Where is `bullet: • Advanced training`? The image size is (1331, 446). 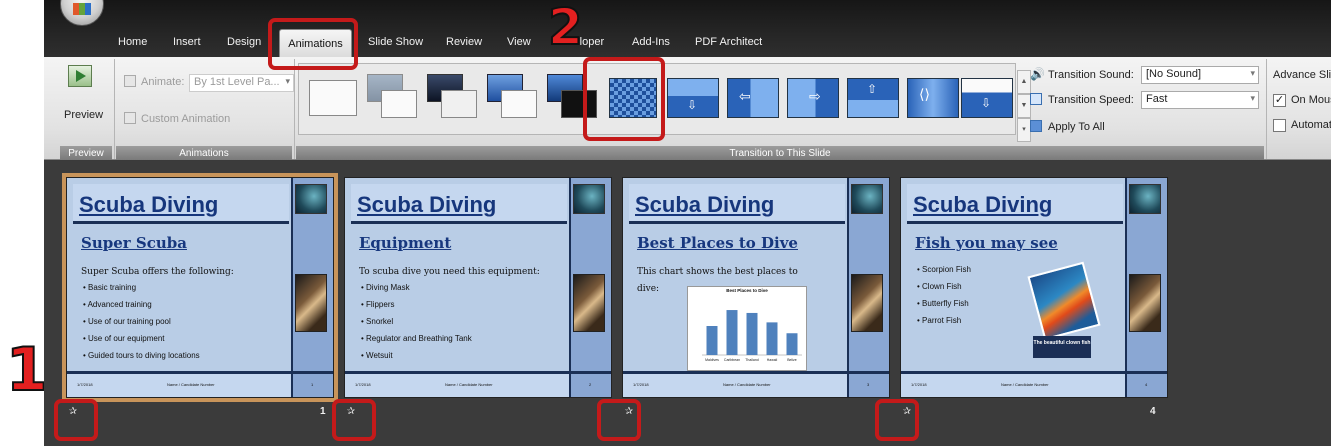 bullet: • Advanced training is located at coordinates (117, 304).